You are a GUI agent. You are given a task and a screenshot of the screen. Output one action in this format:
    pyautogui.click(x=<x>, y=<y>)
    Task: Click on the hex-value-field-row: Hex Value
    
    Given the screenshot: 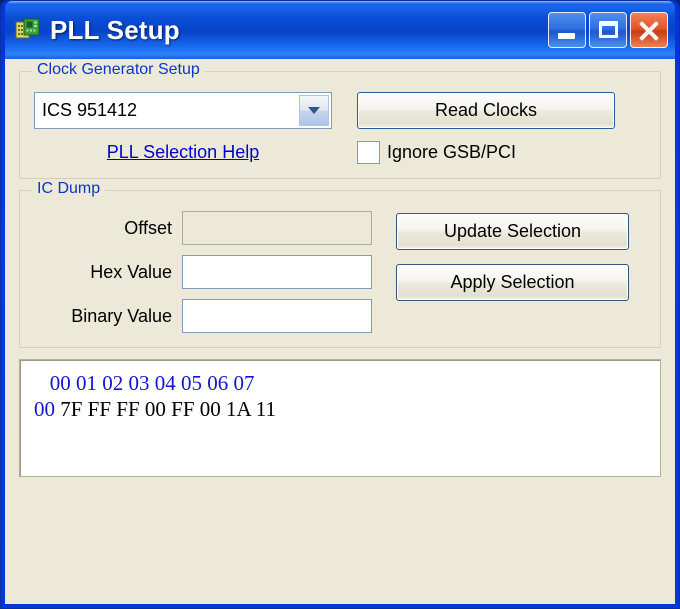 What is the action you would take?
    pyautogui.click(x=203, y=272)
    